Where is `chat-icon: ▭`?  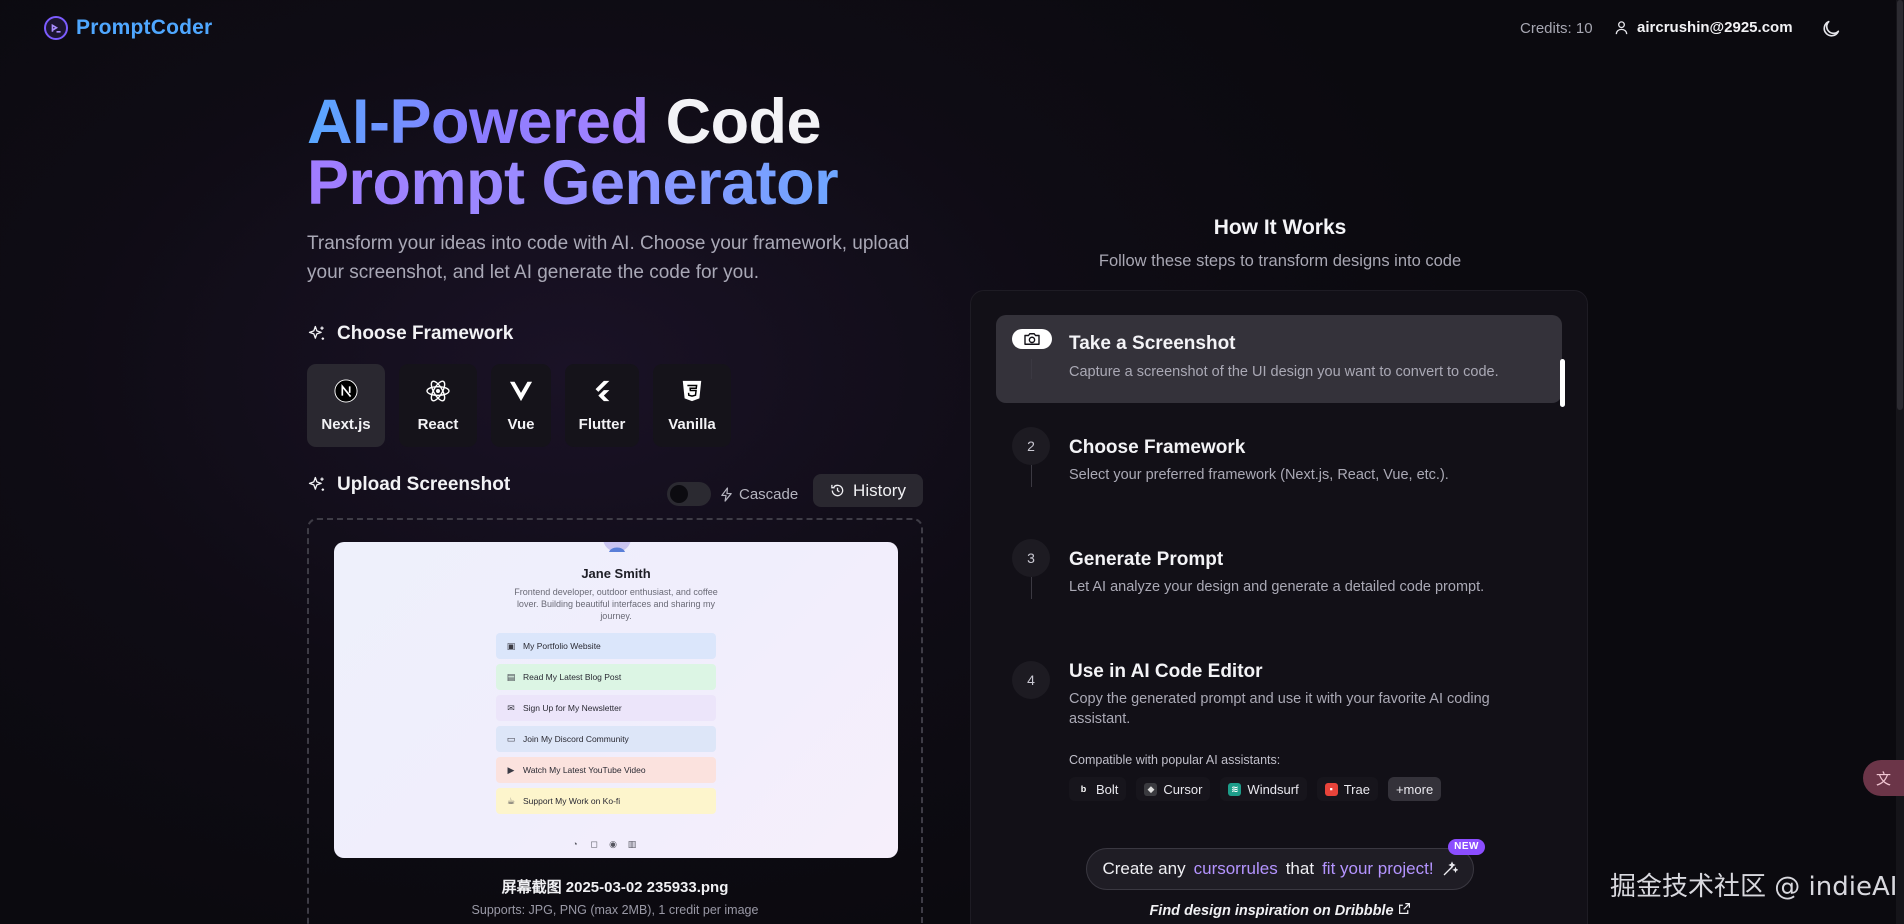 chat-icon: ▭ is located at coordinates (511, 739).